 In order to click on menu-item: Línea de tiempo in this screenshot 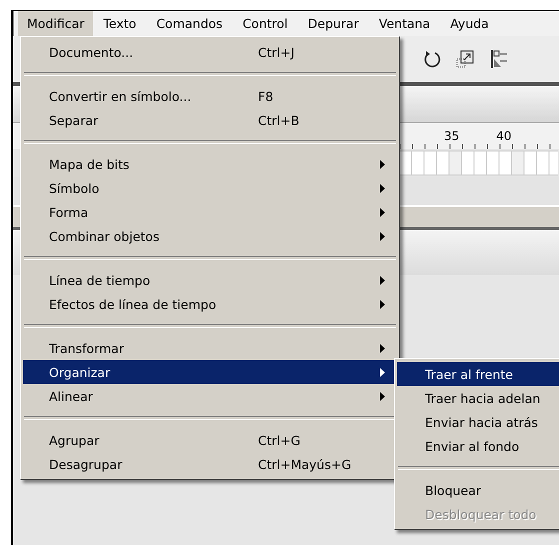, I will do `click(210, 280)`.